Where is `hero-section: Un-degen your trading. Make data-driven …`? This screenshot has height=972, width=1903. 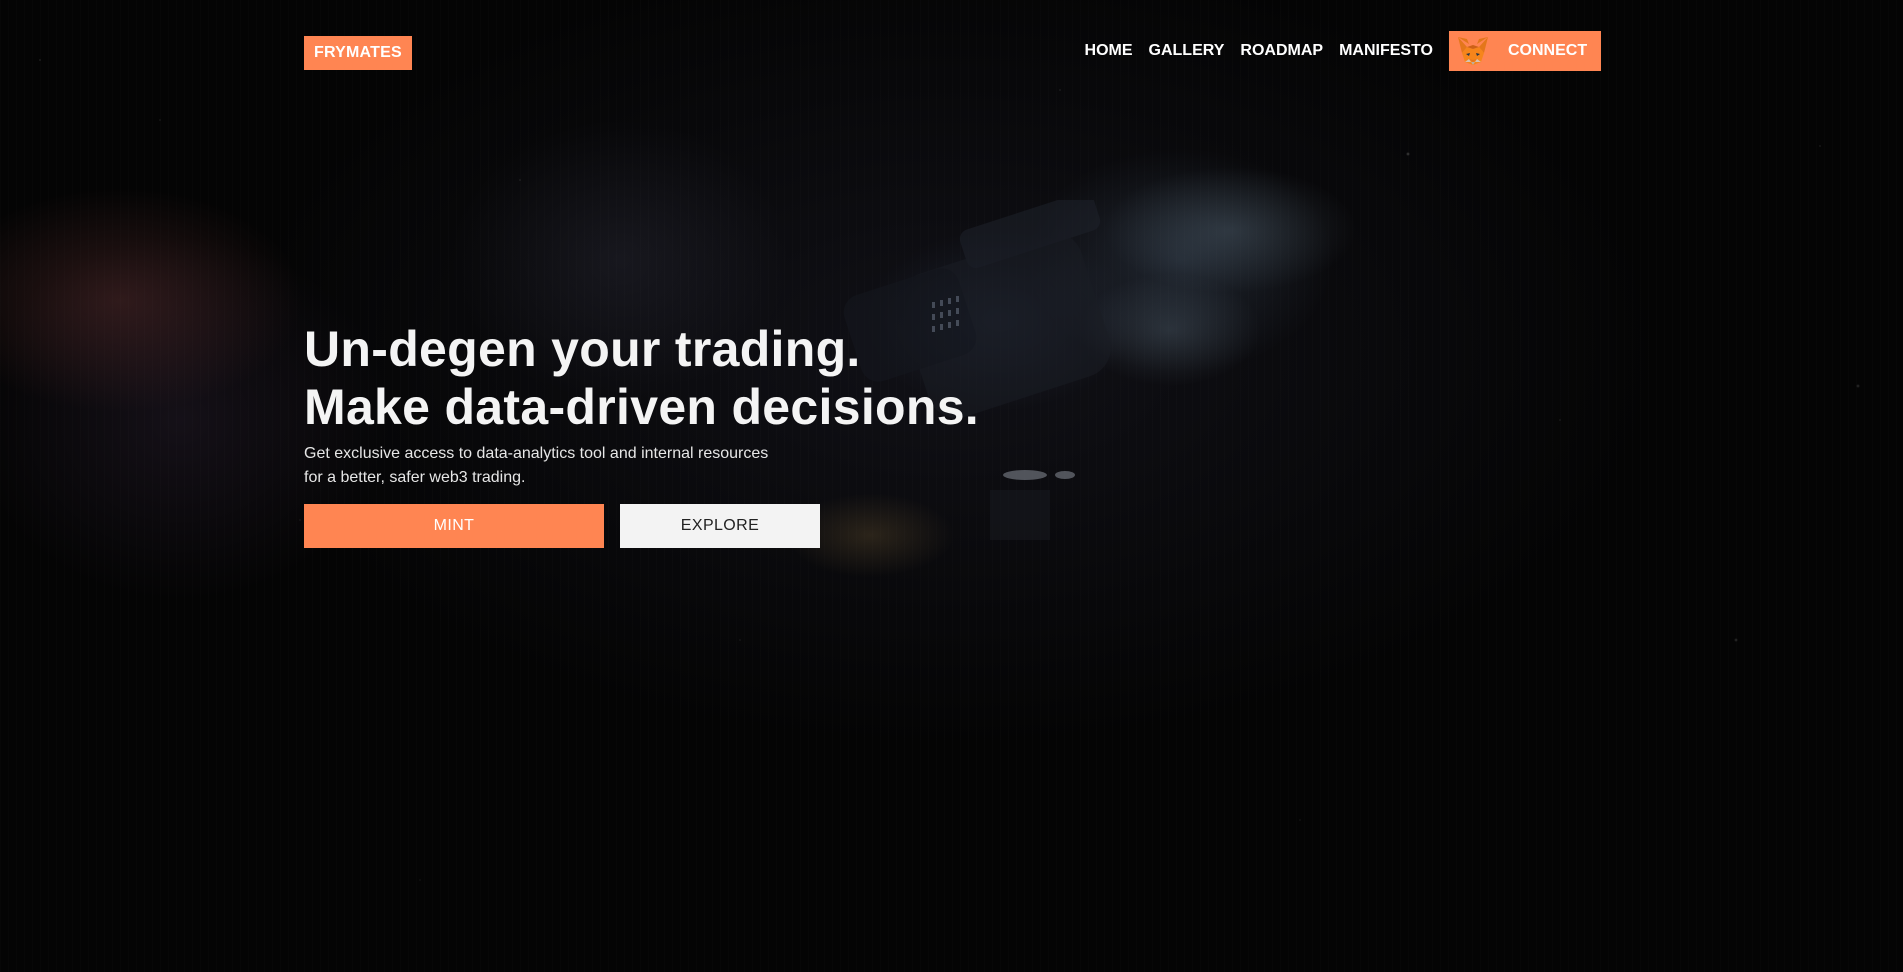
hero-section: Un-degen your trading. Make data-driven … is located at coordinates (754, 434).